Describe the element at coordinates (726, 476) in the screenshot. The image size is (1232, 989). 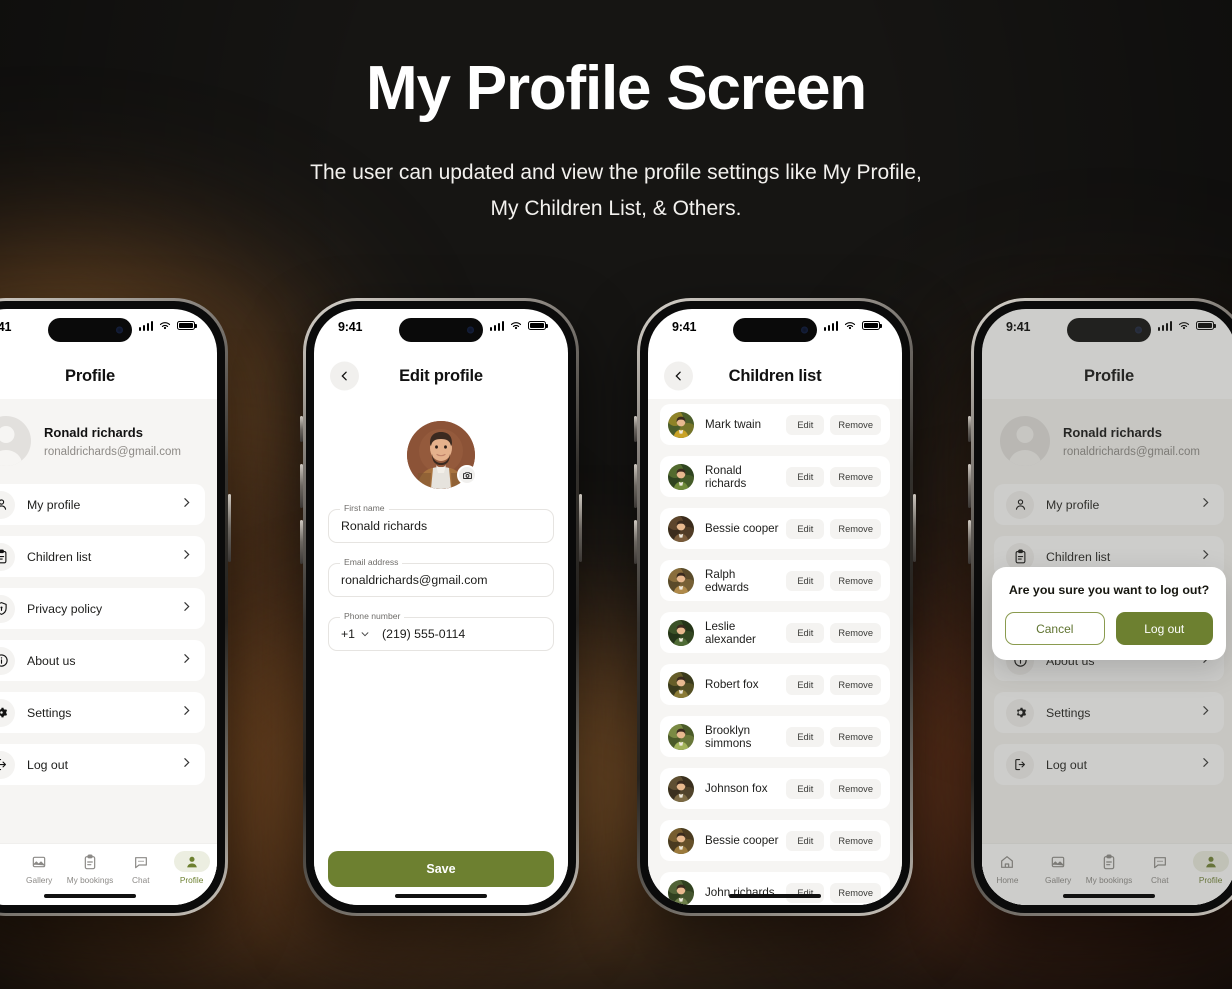
I see `child-name: Ronald richards` at that location.